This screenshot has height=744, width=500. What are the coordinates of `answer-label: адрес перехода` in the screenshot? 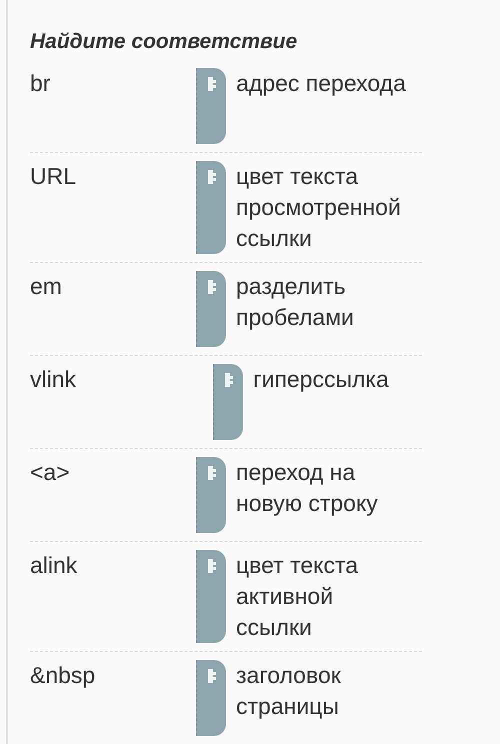 It's located at (321, 106).